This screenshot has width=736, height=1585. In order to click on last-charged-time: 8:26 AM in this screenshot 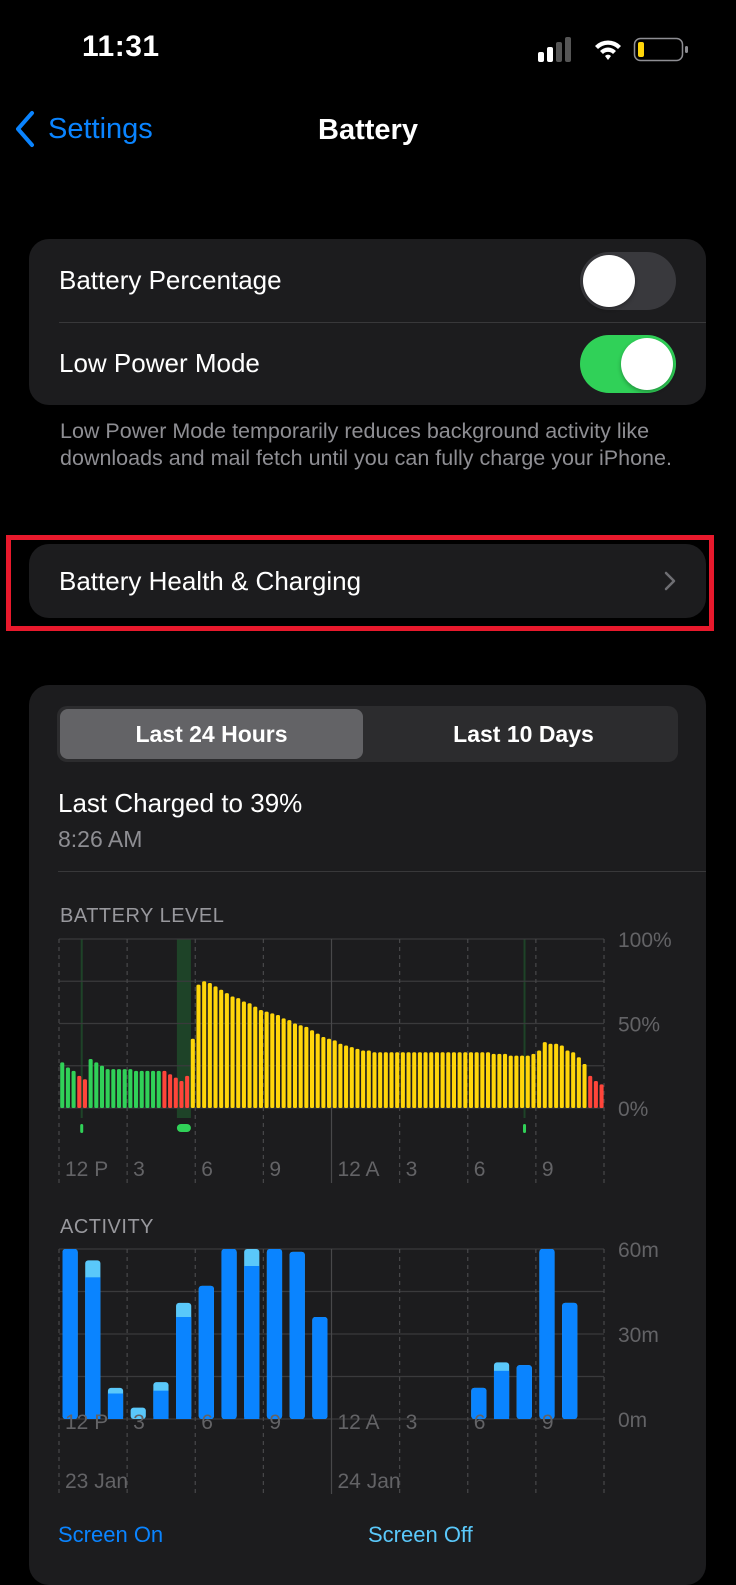, I will do `click(100, 839)`.